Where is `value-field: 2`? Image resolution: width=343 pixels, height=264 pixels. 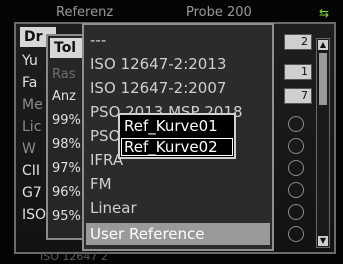 value-field: 2 is located at coordinates (298, 42).